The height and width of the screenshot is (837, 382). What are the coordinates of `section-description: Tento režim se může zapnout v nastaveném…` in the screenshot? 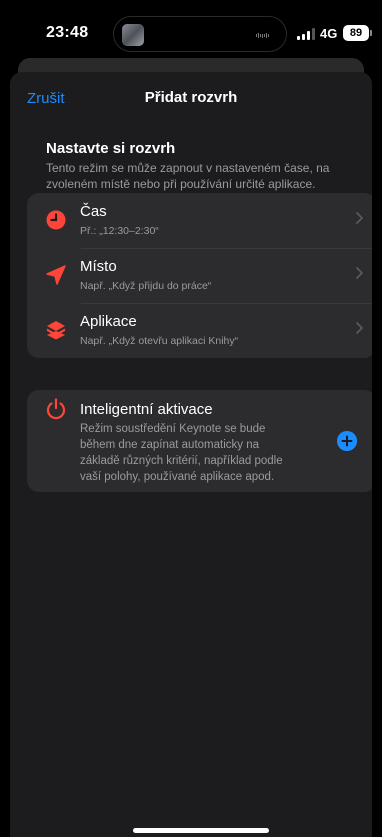 It's located at (188, 176).